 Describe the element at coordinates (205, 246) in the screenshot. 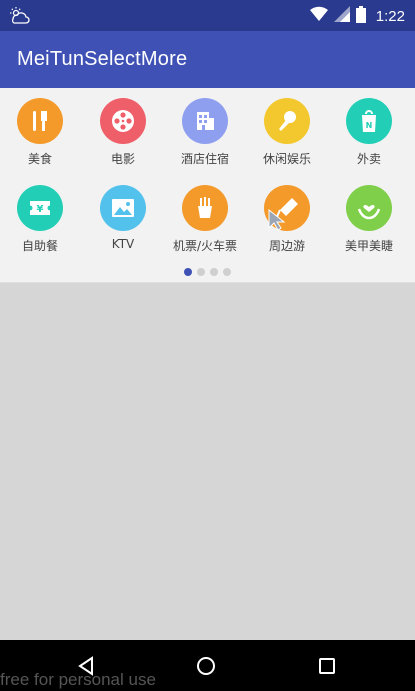

I see `category-label: 机票/火车票` at that location.